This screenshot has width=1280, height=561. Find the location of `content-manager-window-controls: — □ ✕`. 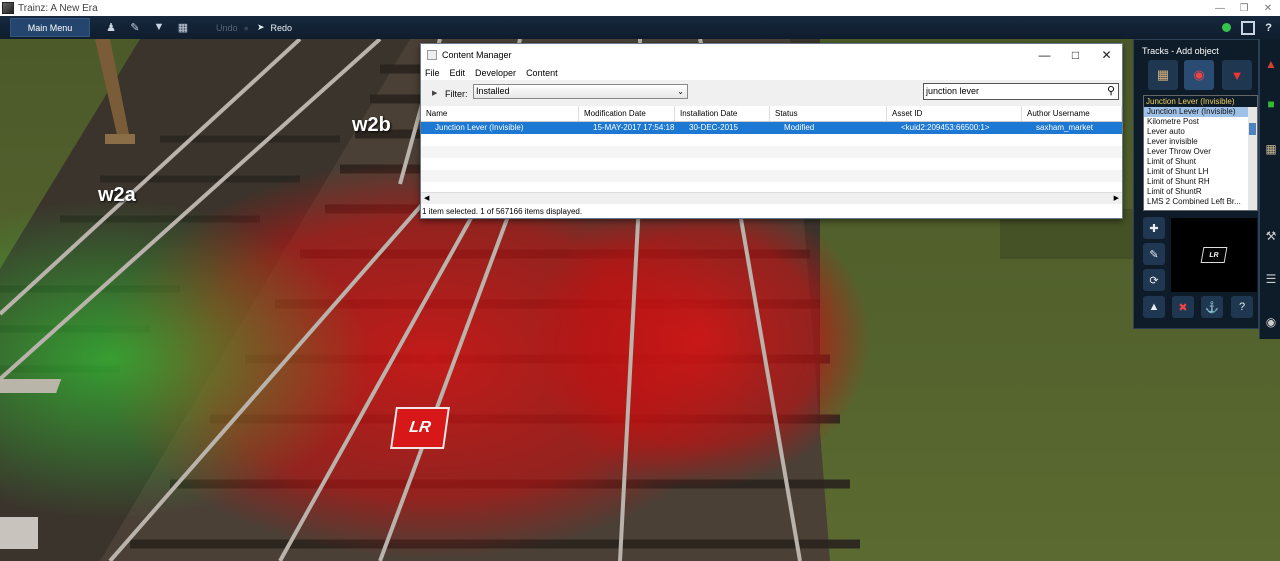

content-manager-window-controls: — □ ✕ is located at coordinates (1075, 55).